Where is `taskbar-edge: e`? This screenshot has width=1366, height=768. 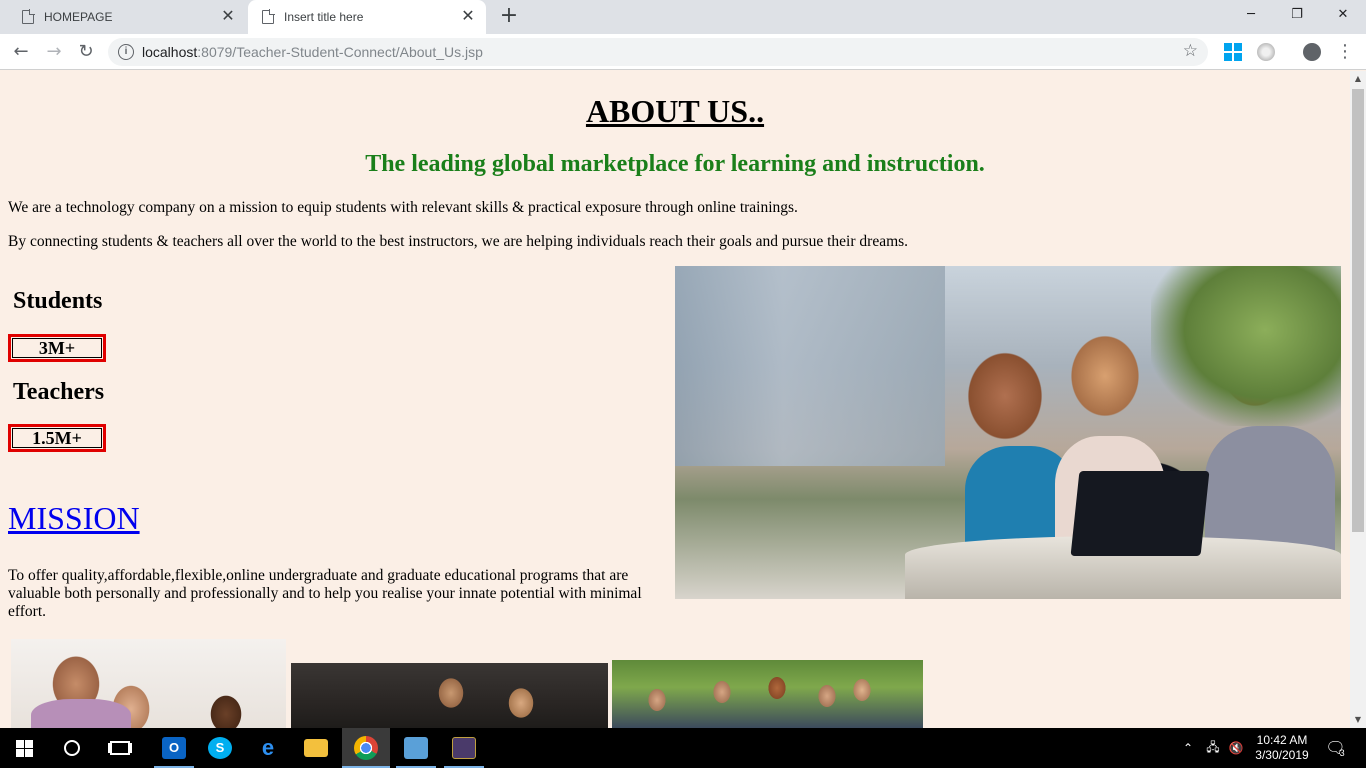
taskbar-edge: e is located at coordinates (268, 748).